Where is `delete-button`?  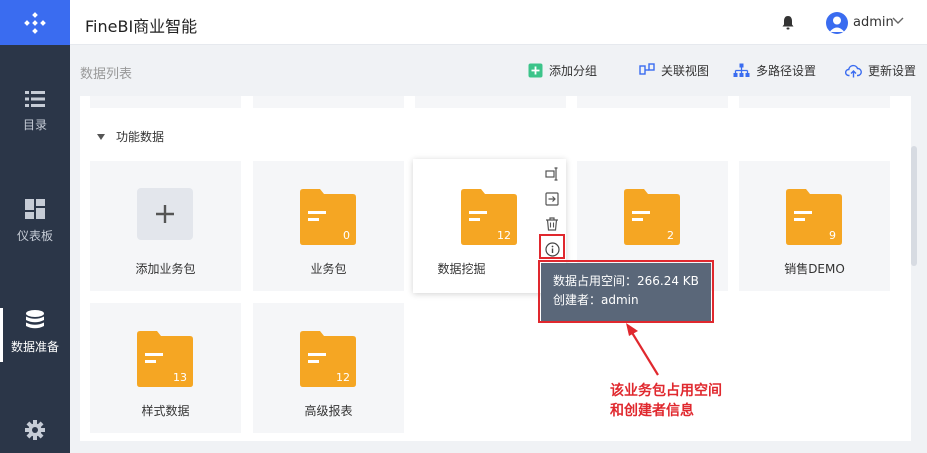 delete-button is located at coordinates (552, 224).